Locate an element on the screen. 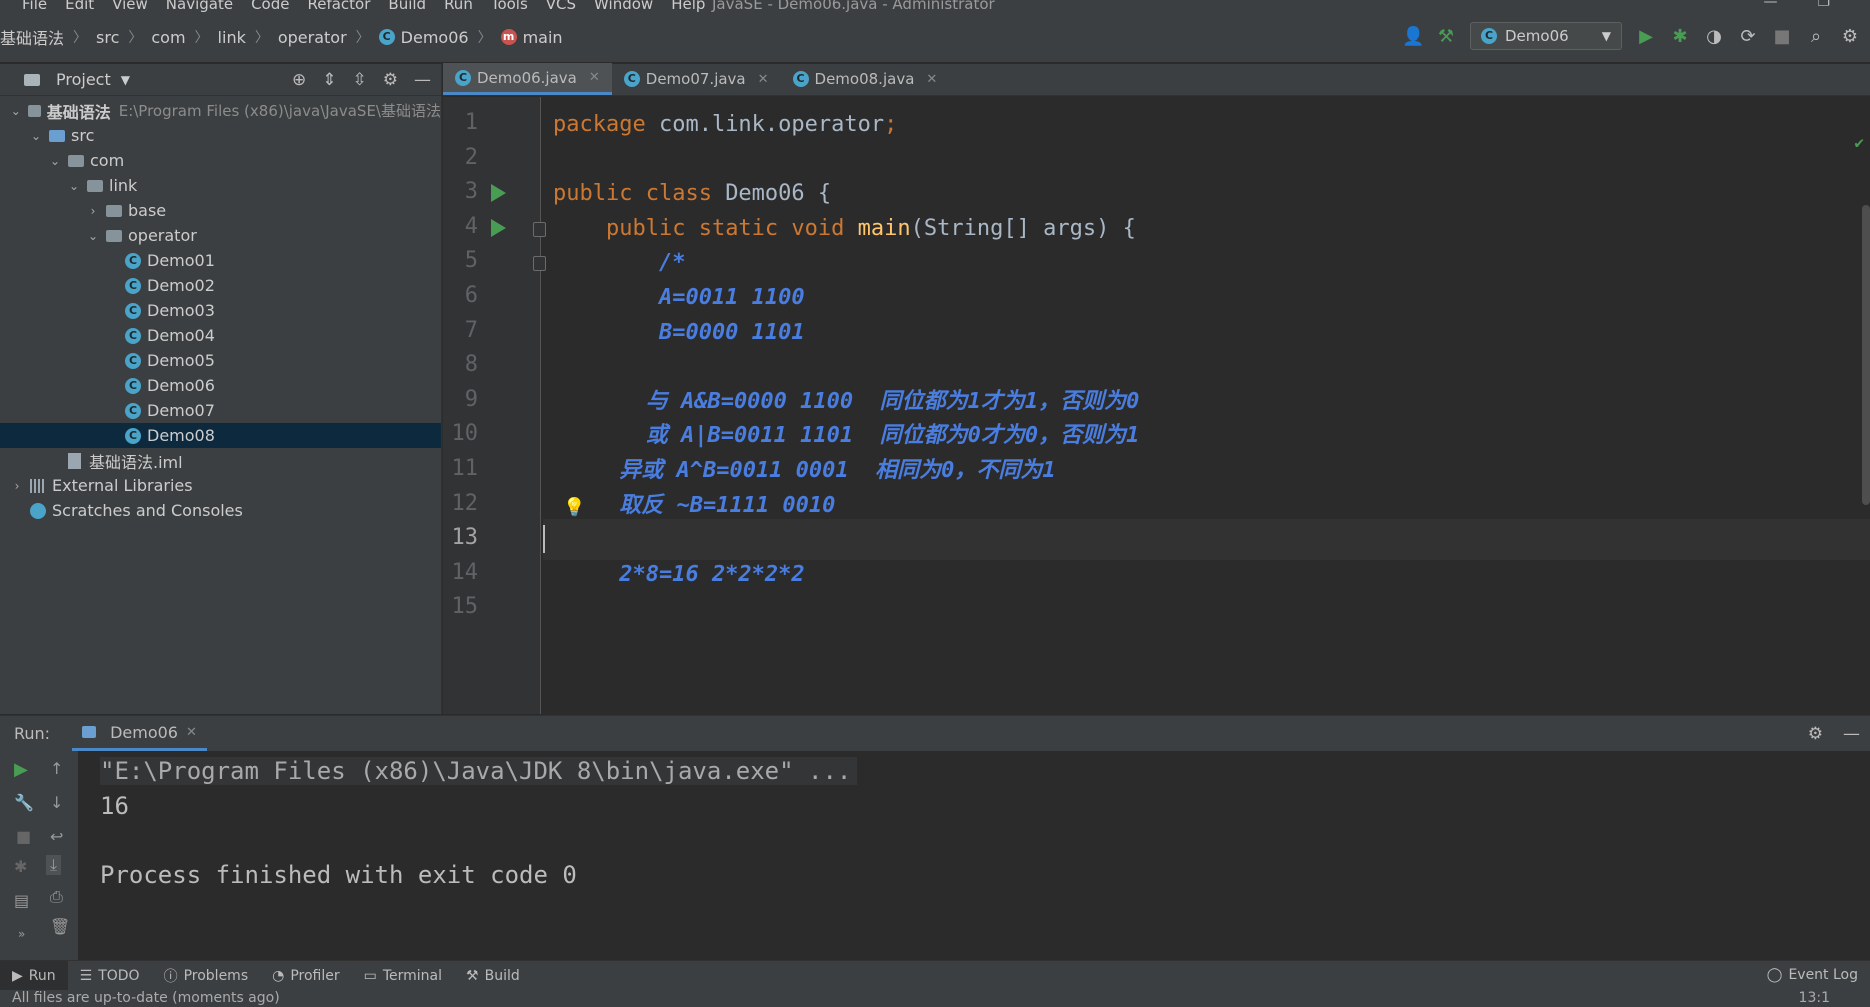  editor-tab: C Demo07.java ✕ is located at coordinates (696, 79).